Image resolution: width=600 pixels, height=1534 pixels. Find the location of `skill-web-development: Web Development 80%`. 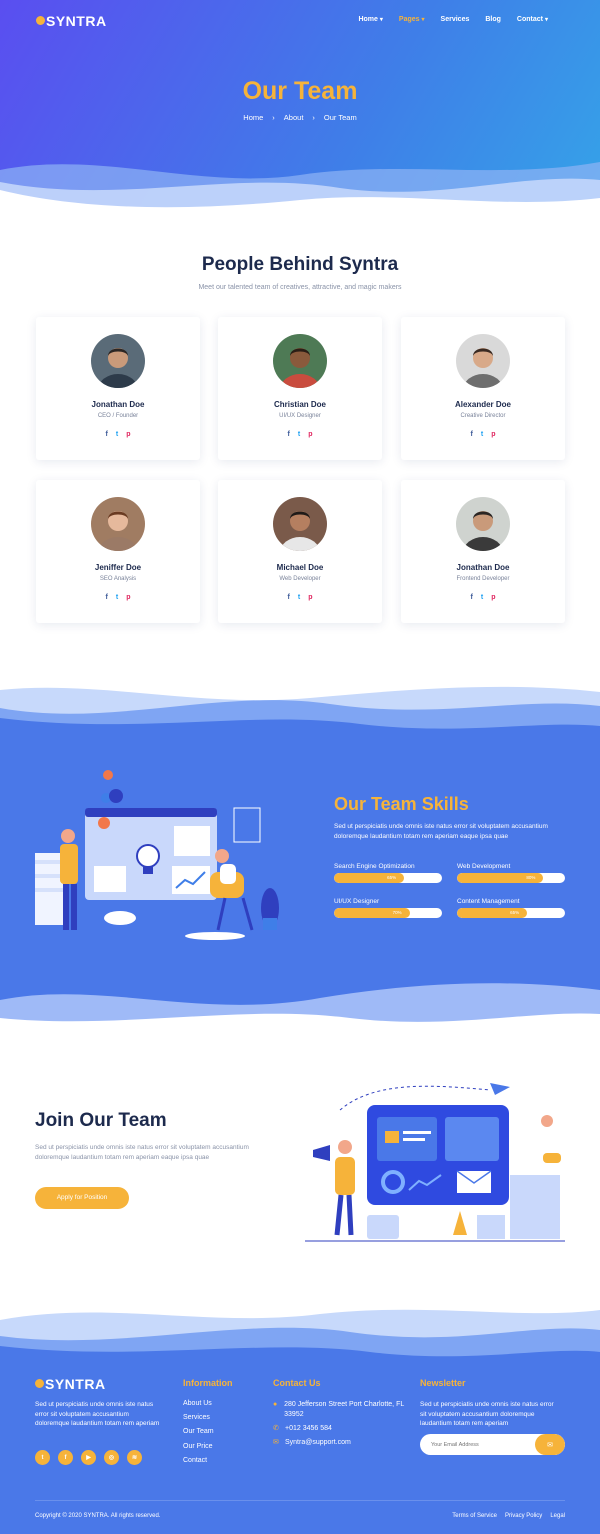

skill-web-development: Web Development 80% is located at coordinates (511, 873).